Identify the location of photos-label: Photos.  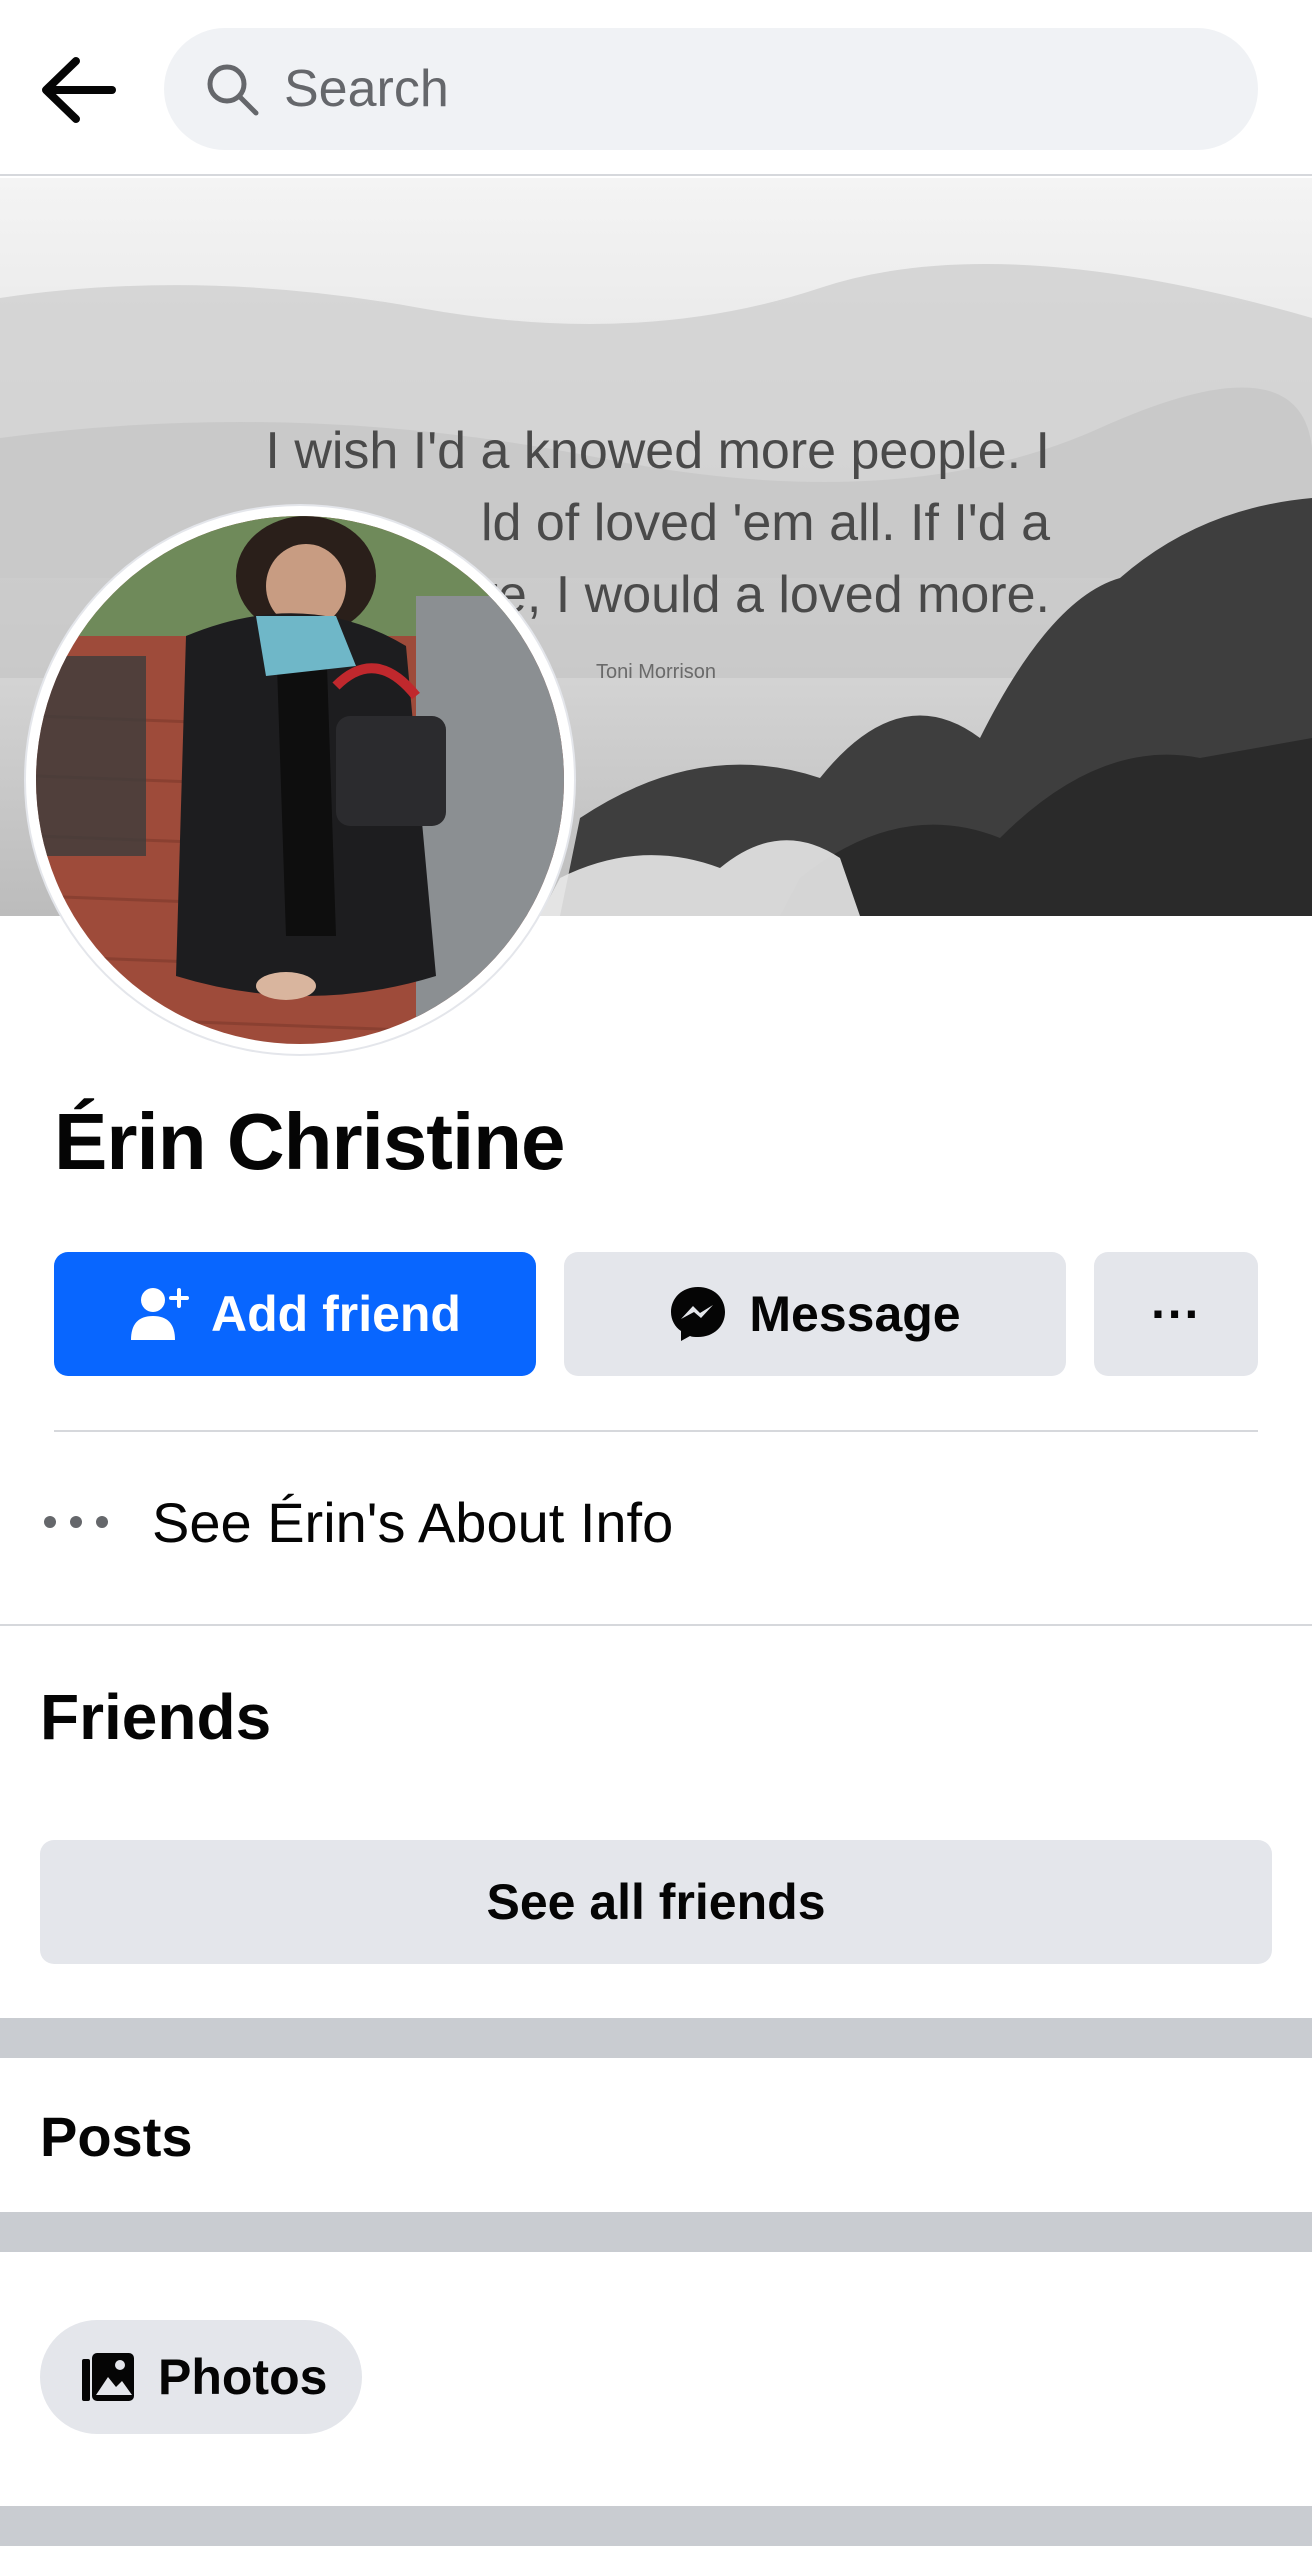
(243, 2377).